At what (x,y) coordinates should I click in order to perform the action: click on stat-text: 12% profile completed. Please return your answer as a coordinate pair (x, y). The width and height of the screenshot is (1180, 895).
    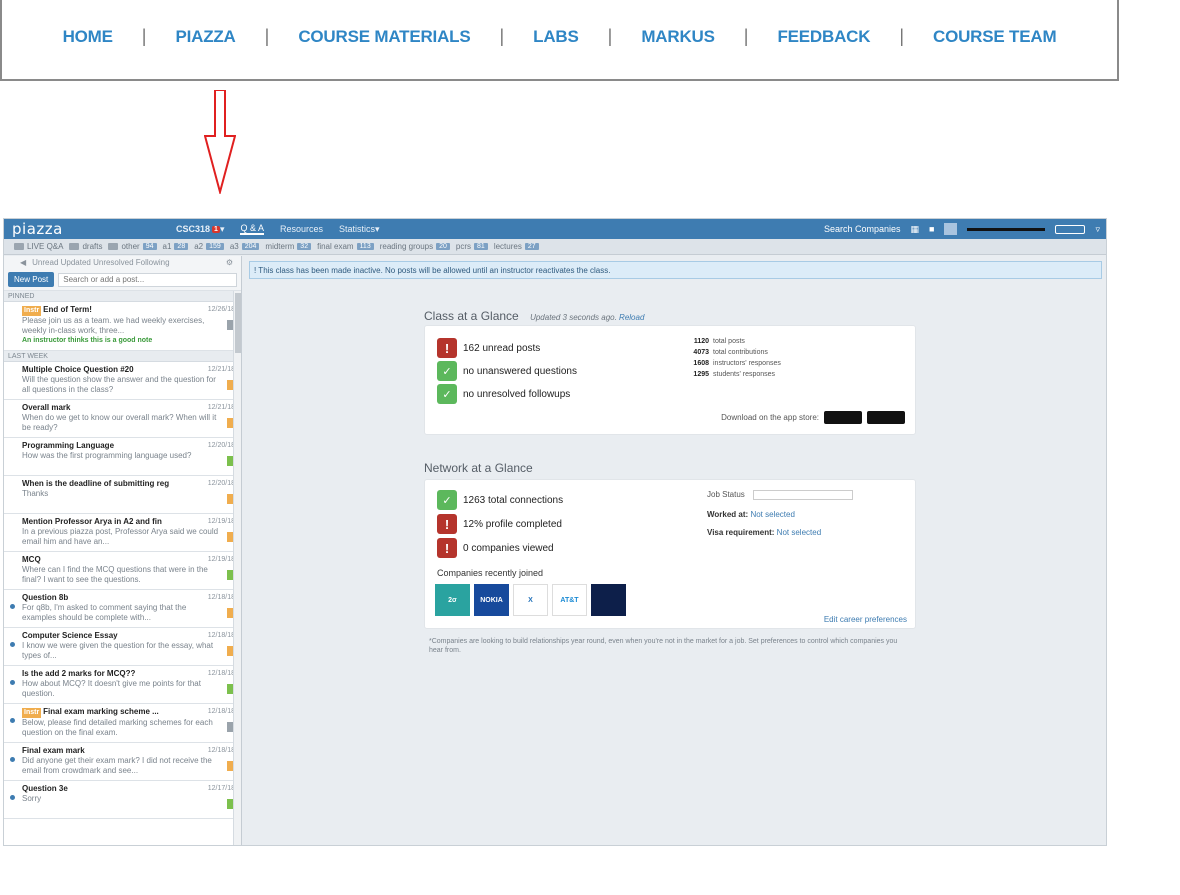
    Looking at the image, I should click on (512, 524).